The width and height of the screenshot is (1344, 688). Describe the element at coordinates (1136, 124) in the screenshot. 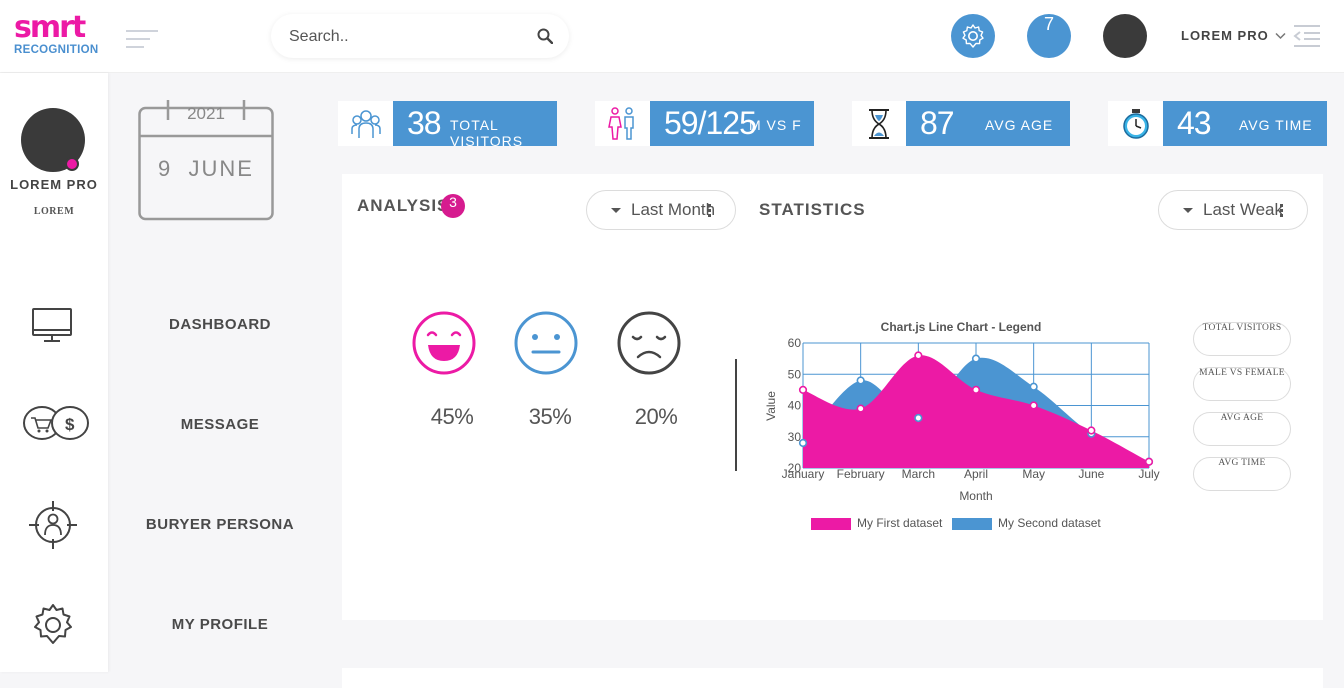

I see `clock-icon` at that location.